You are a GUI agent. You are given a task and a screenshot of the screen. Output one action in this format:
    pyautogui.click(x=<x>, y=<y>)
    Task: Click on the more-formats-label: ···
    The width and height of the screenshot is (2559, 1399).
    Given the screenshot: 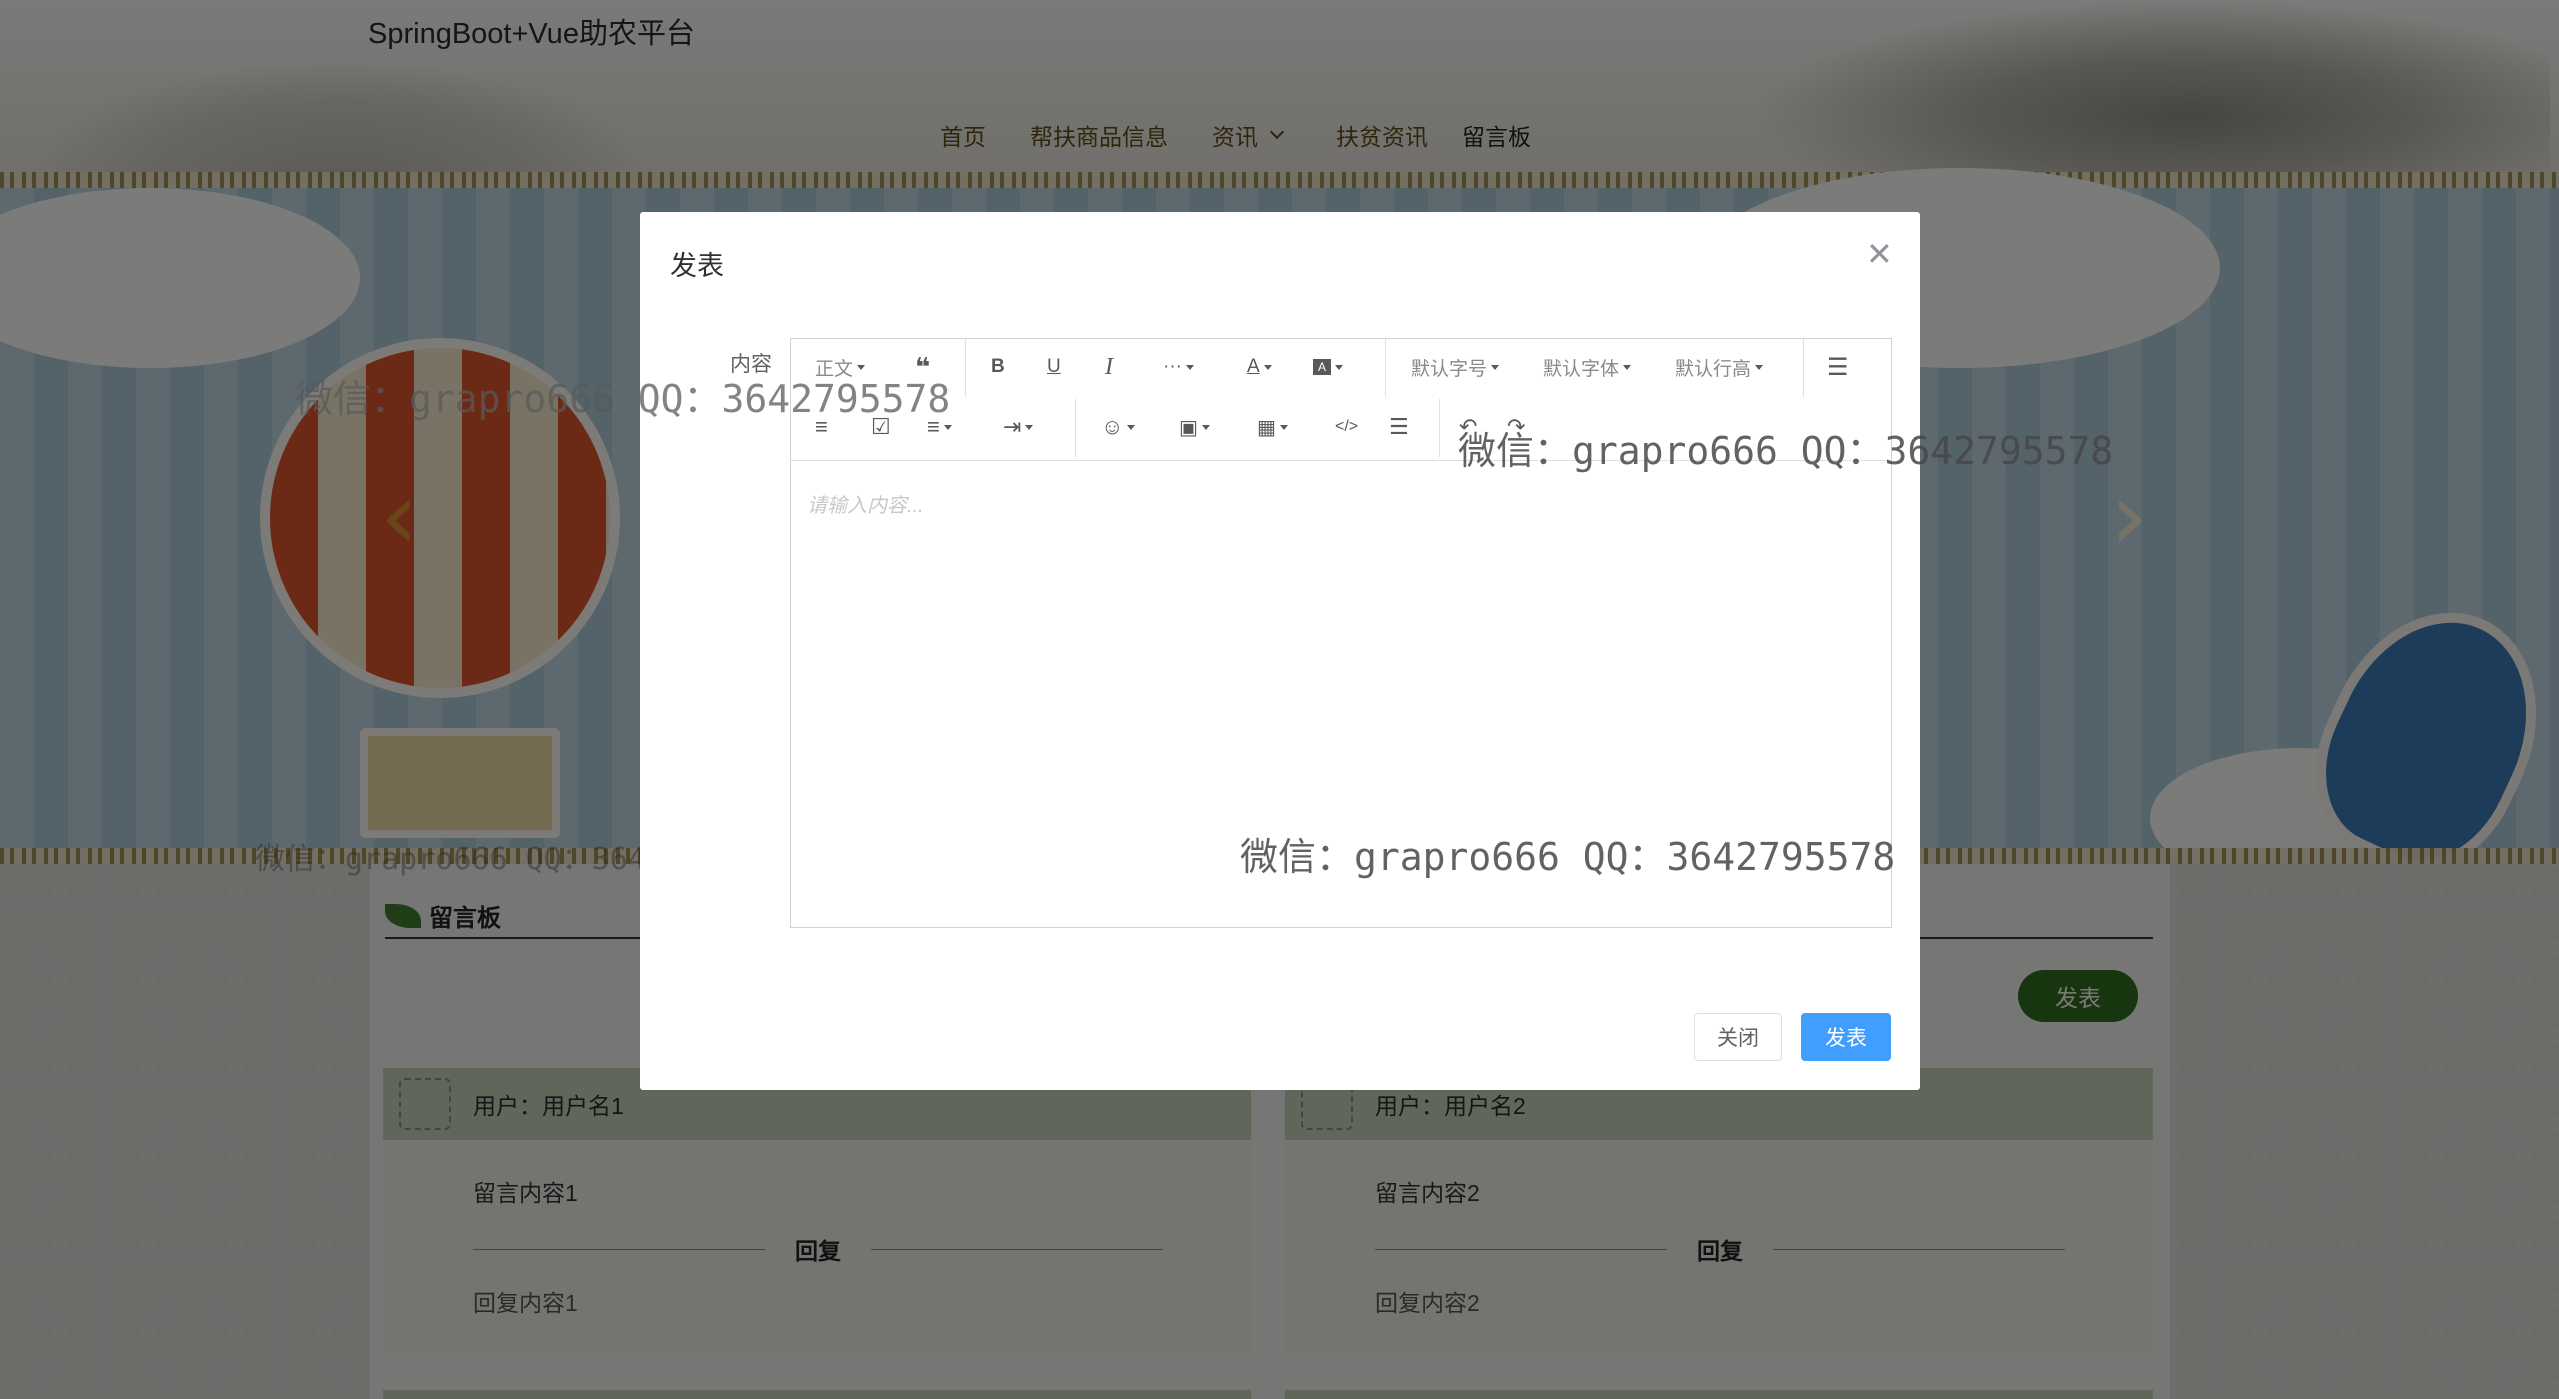 What is the action you would take?
    pyautogui.click(x=1172, y=366)
    